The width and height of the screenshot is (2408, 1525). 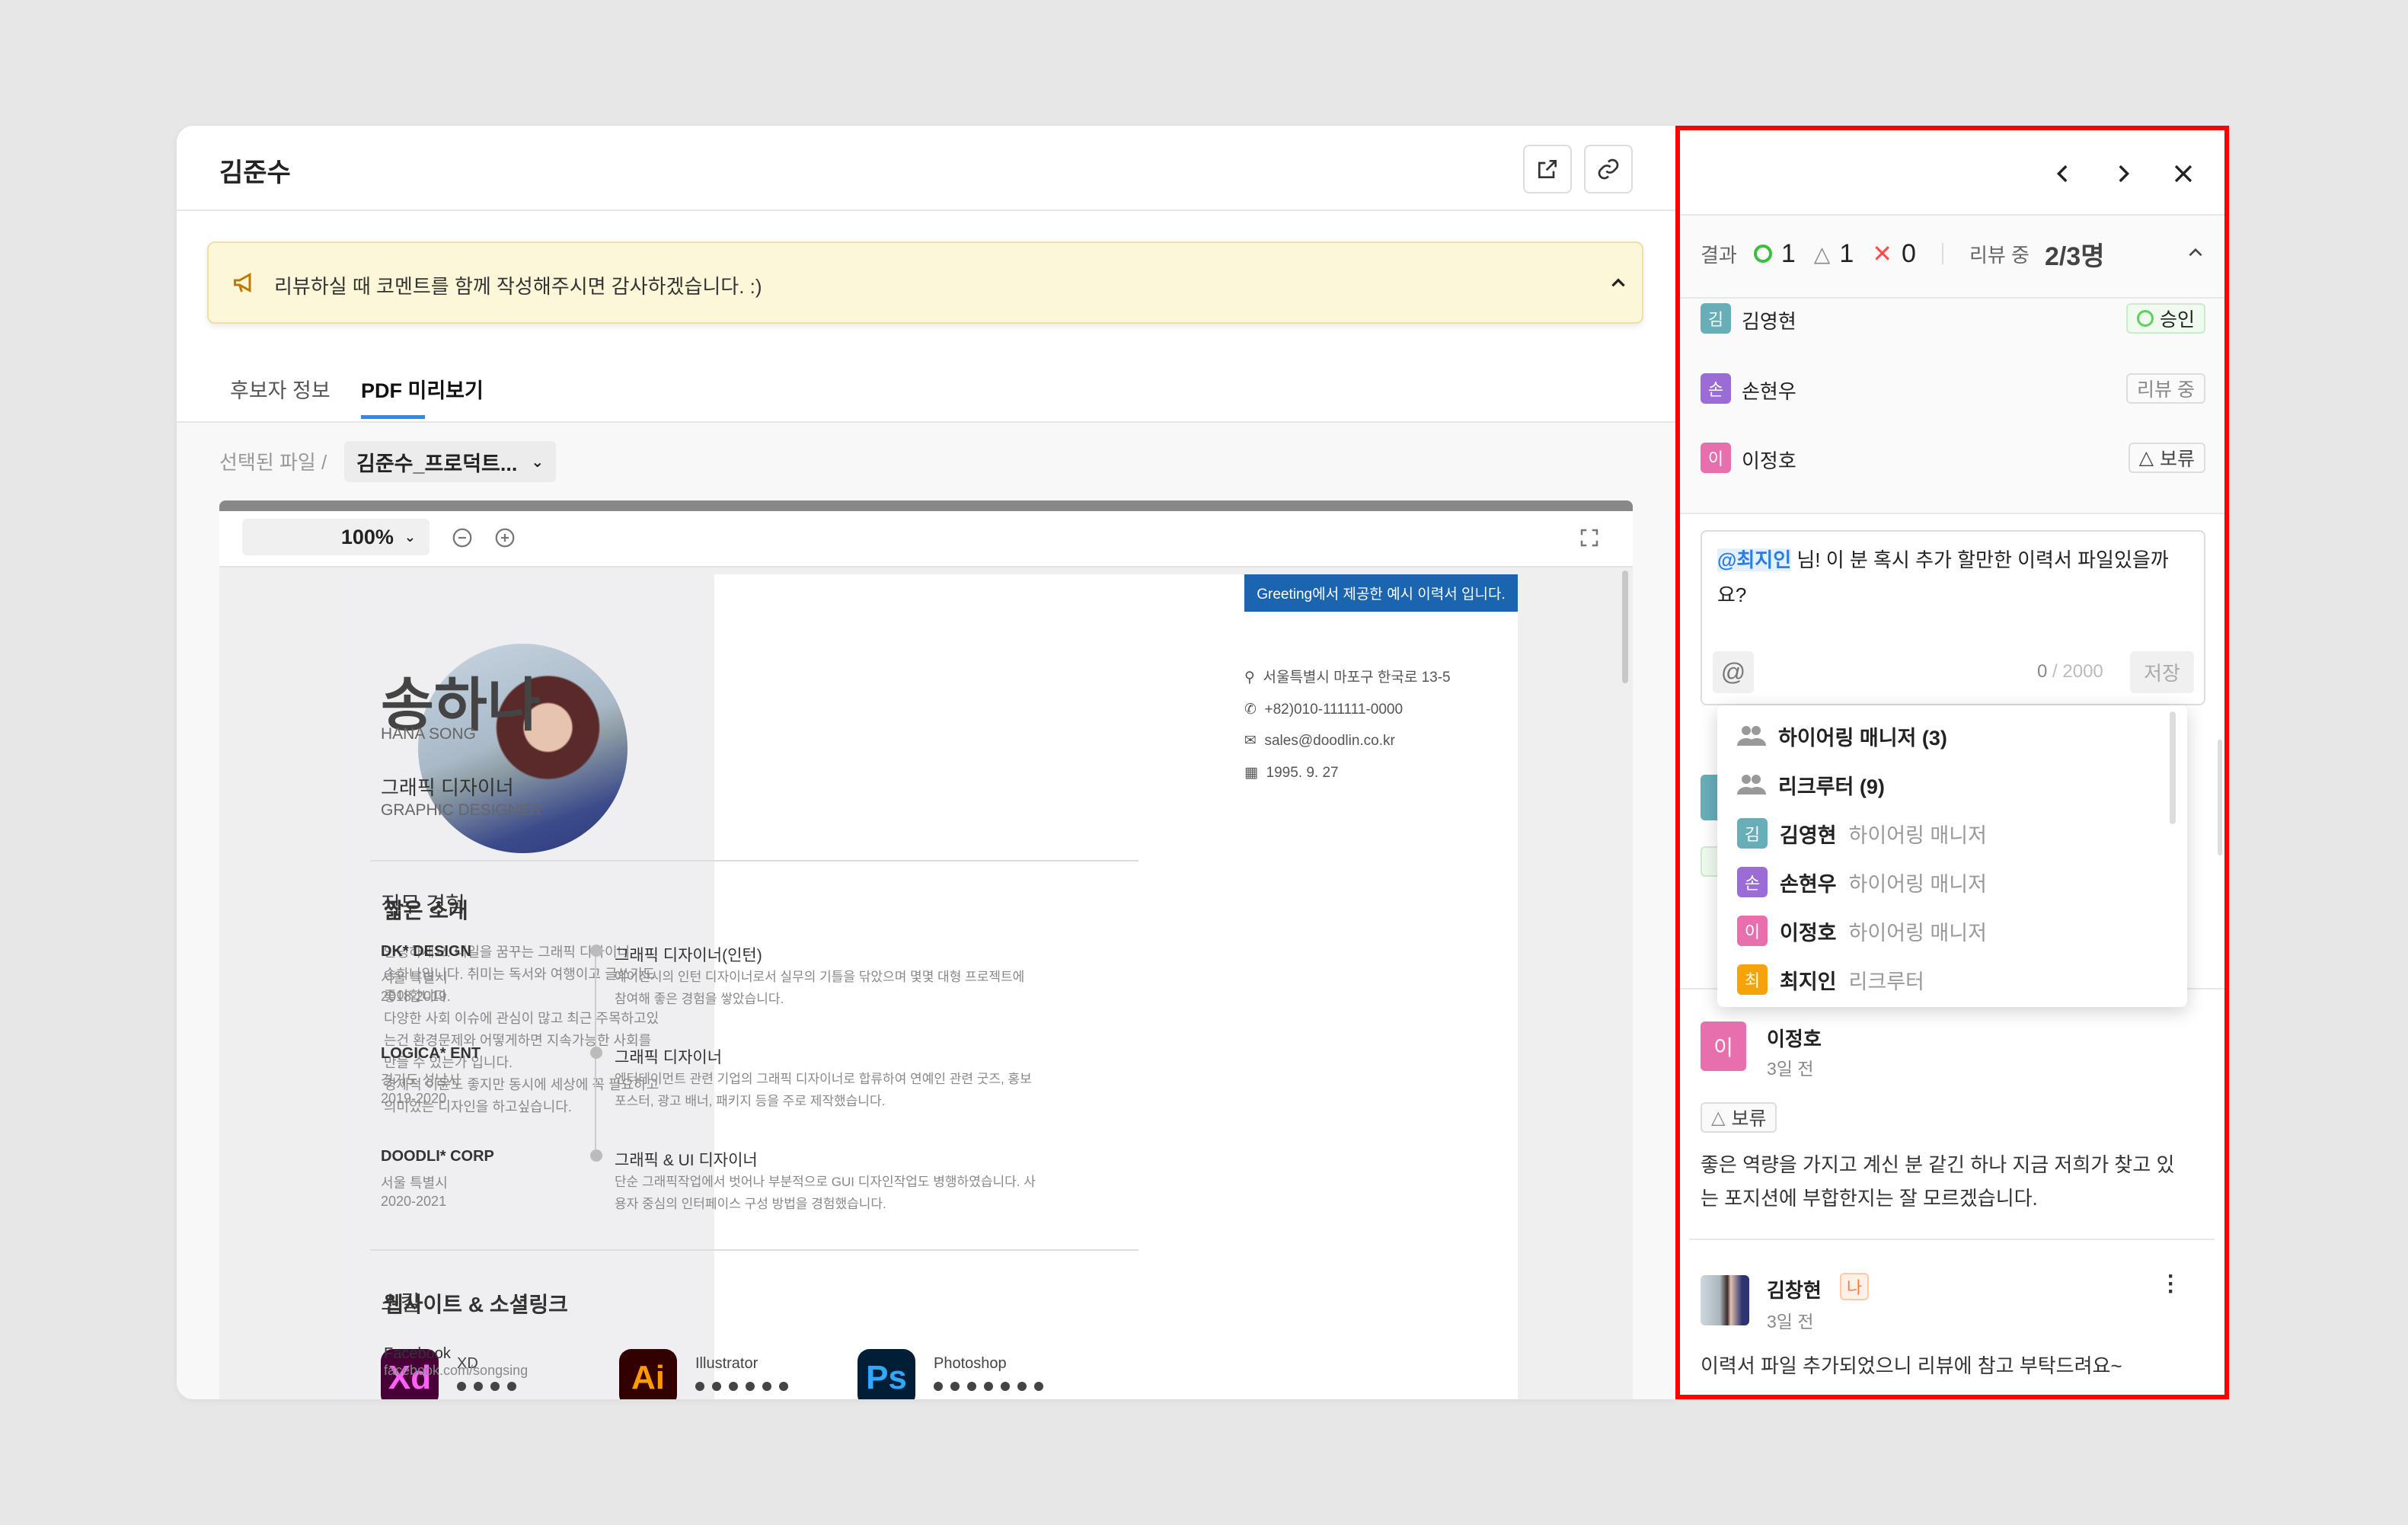 I want to click on chevron-down-icon: ⌄, so click(x=538, y=462).